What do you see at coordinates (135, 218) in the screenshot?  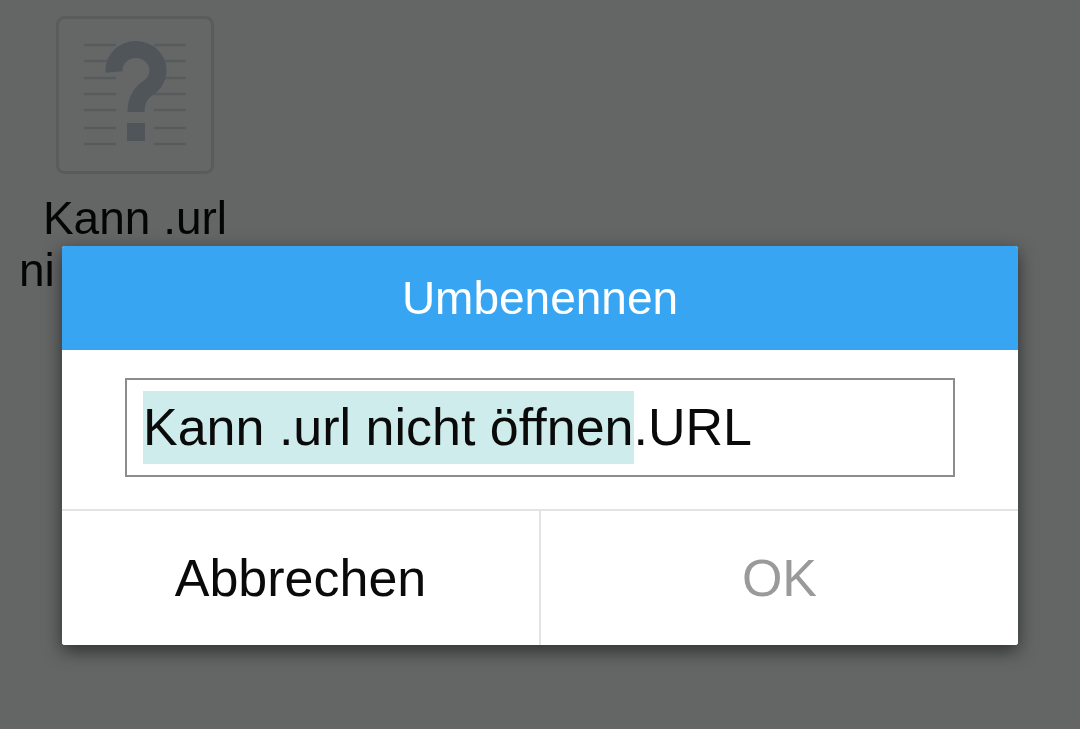 I see `file-label: Kann .url` at bounding box center [135, 218].